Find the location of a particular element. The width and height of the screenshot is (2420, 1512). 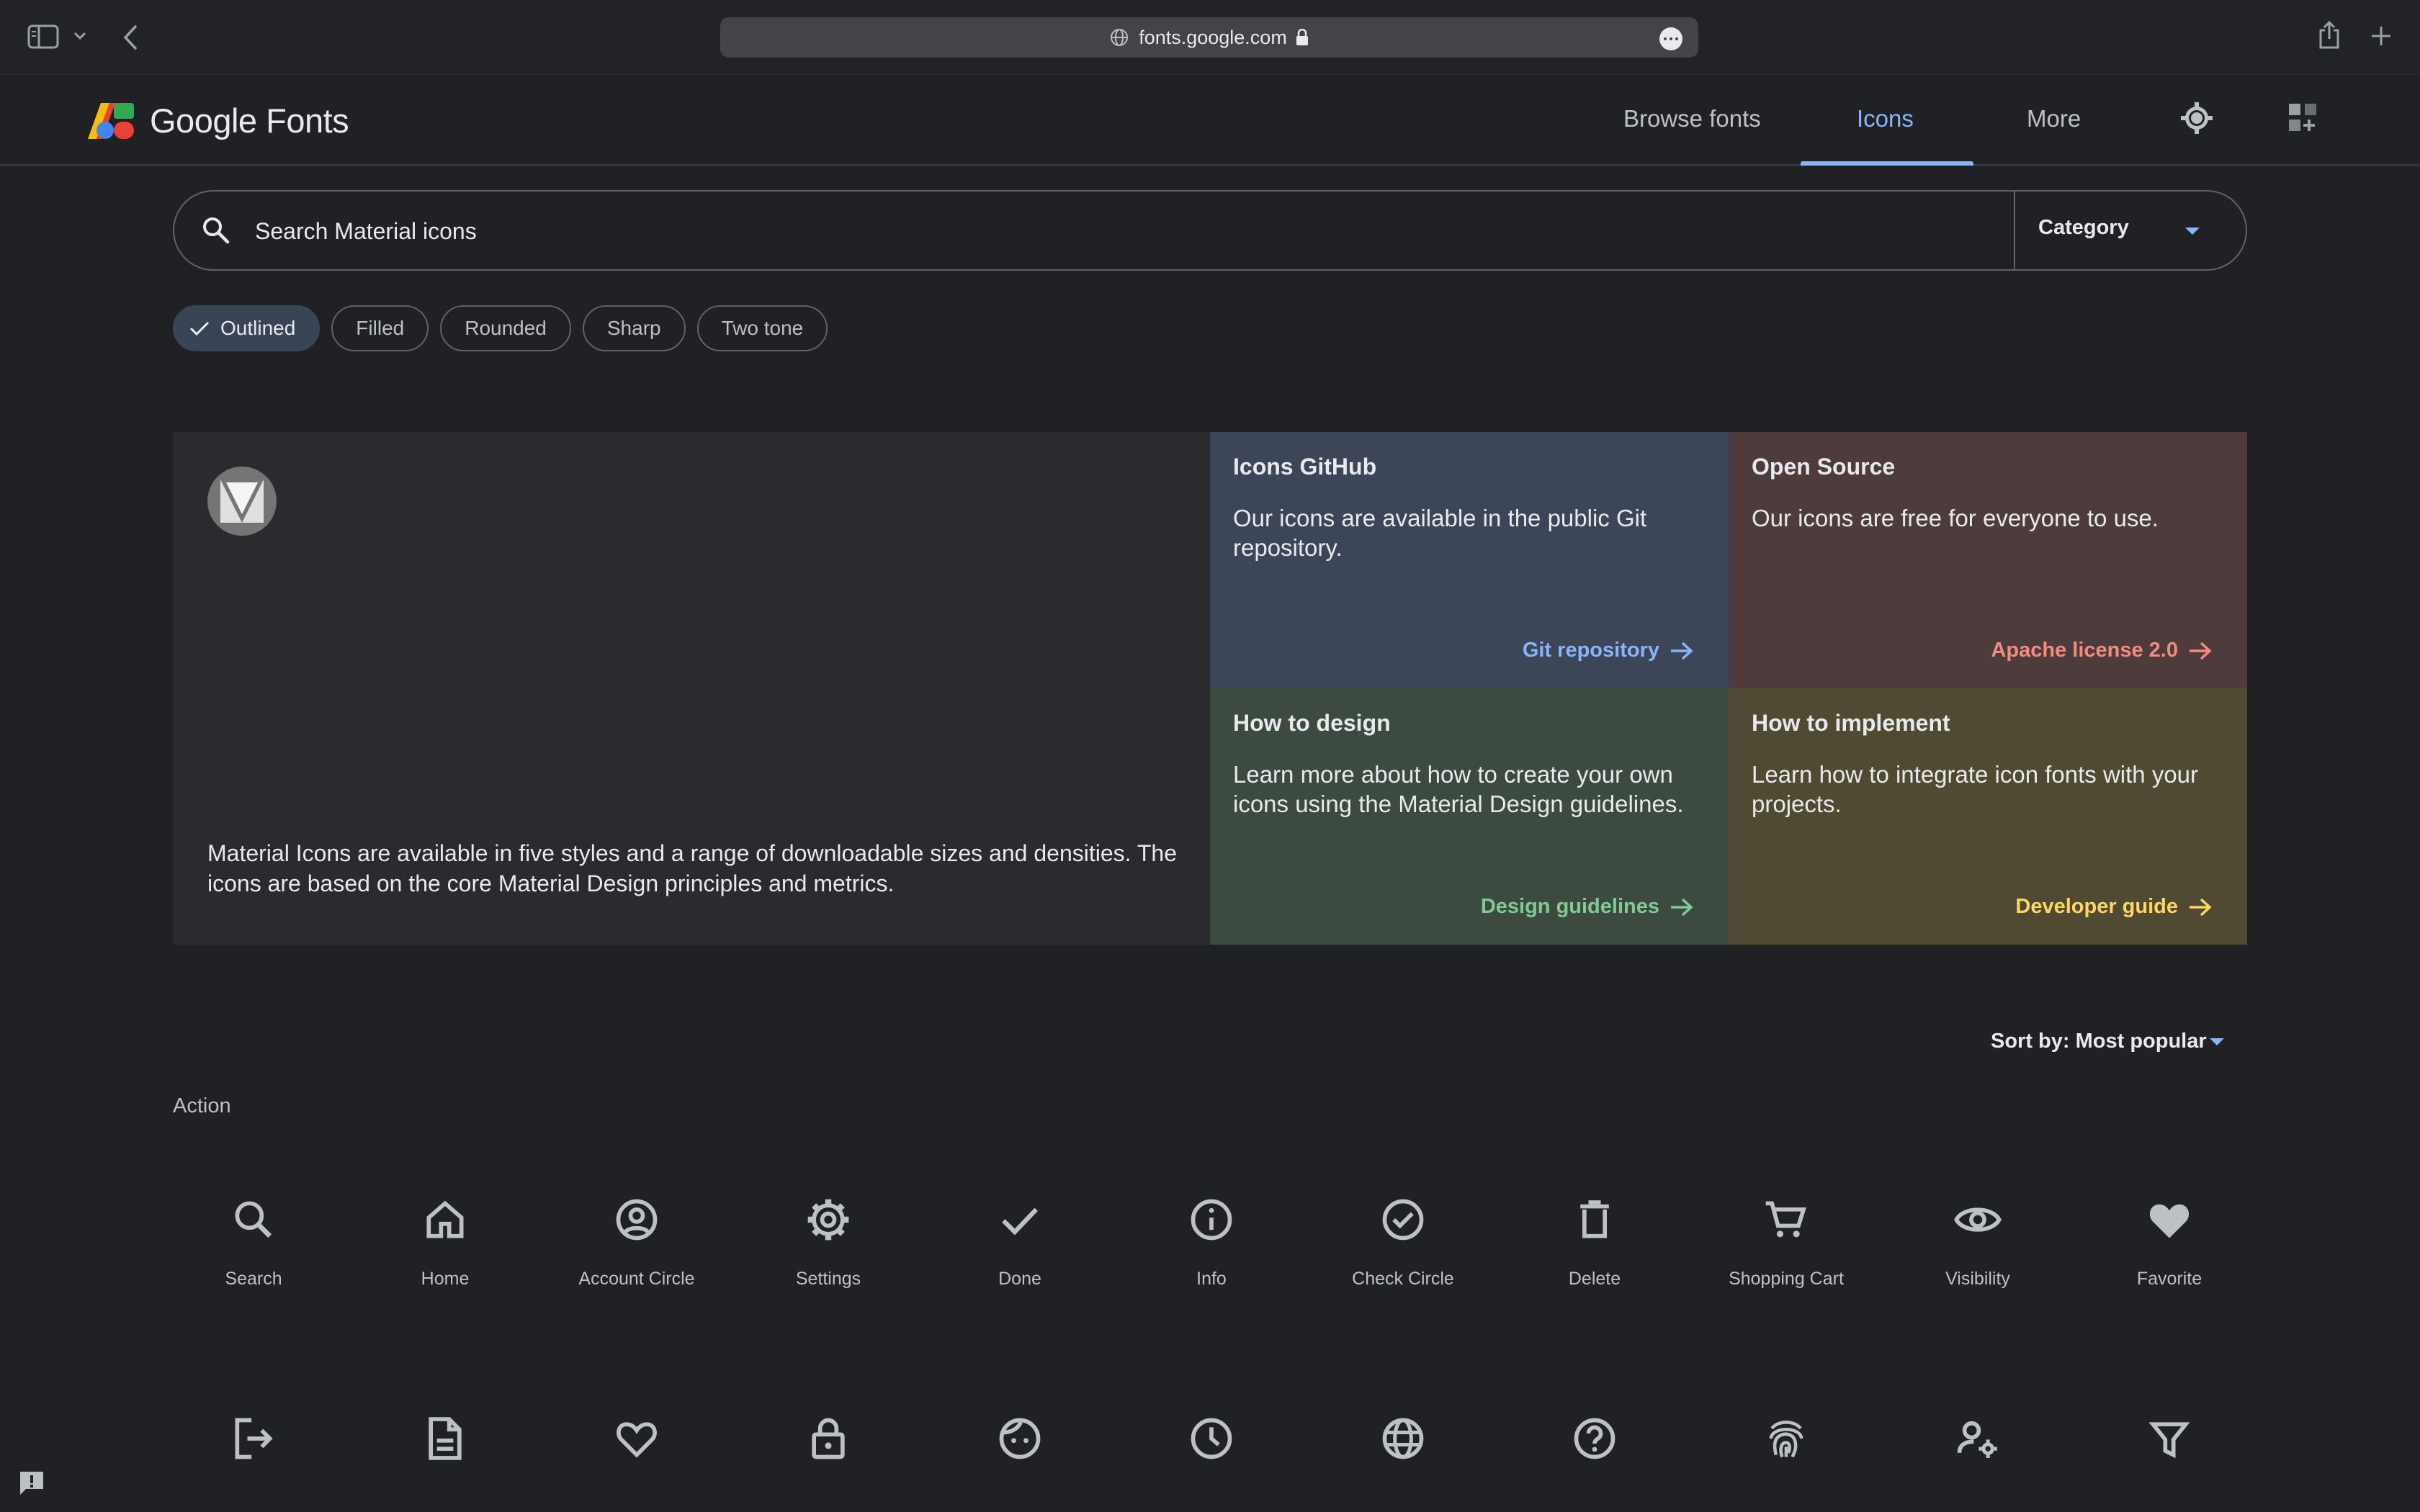

settings-icon is located at coordinates (828, 1220).